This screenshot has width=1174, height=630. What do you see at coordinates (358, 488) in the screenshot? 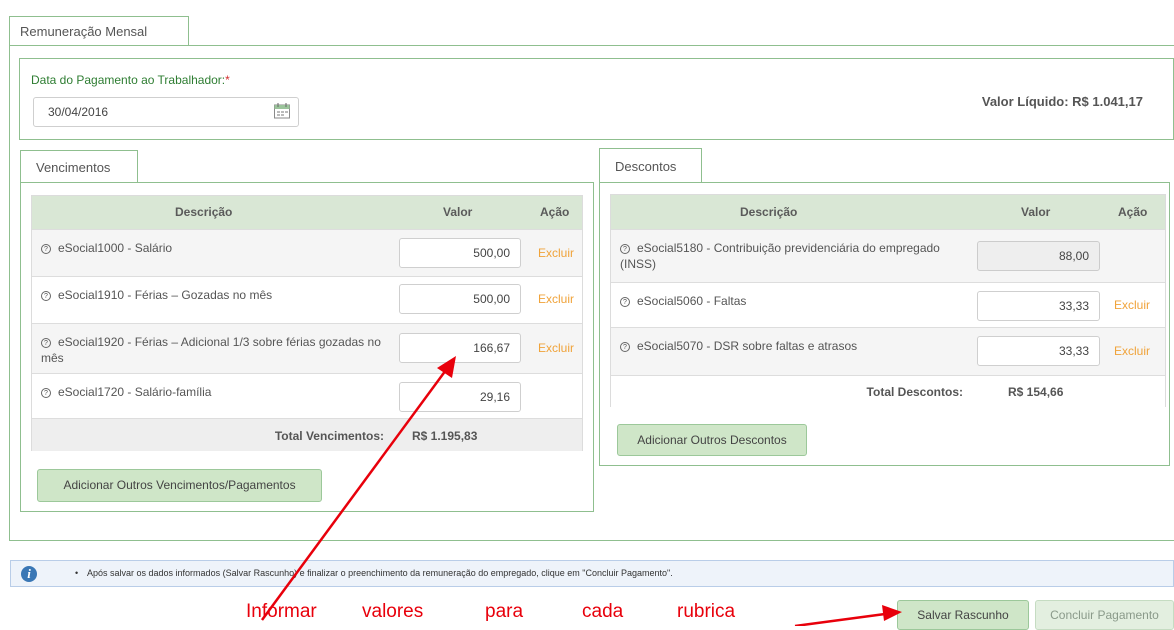
I see `annotation-arrow-to-input` at bounding box center [358, 488].